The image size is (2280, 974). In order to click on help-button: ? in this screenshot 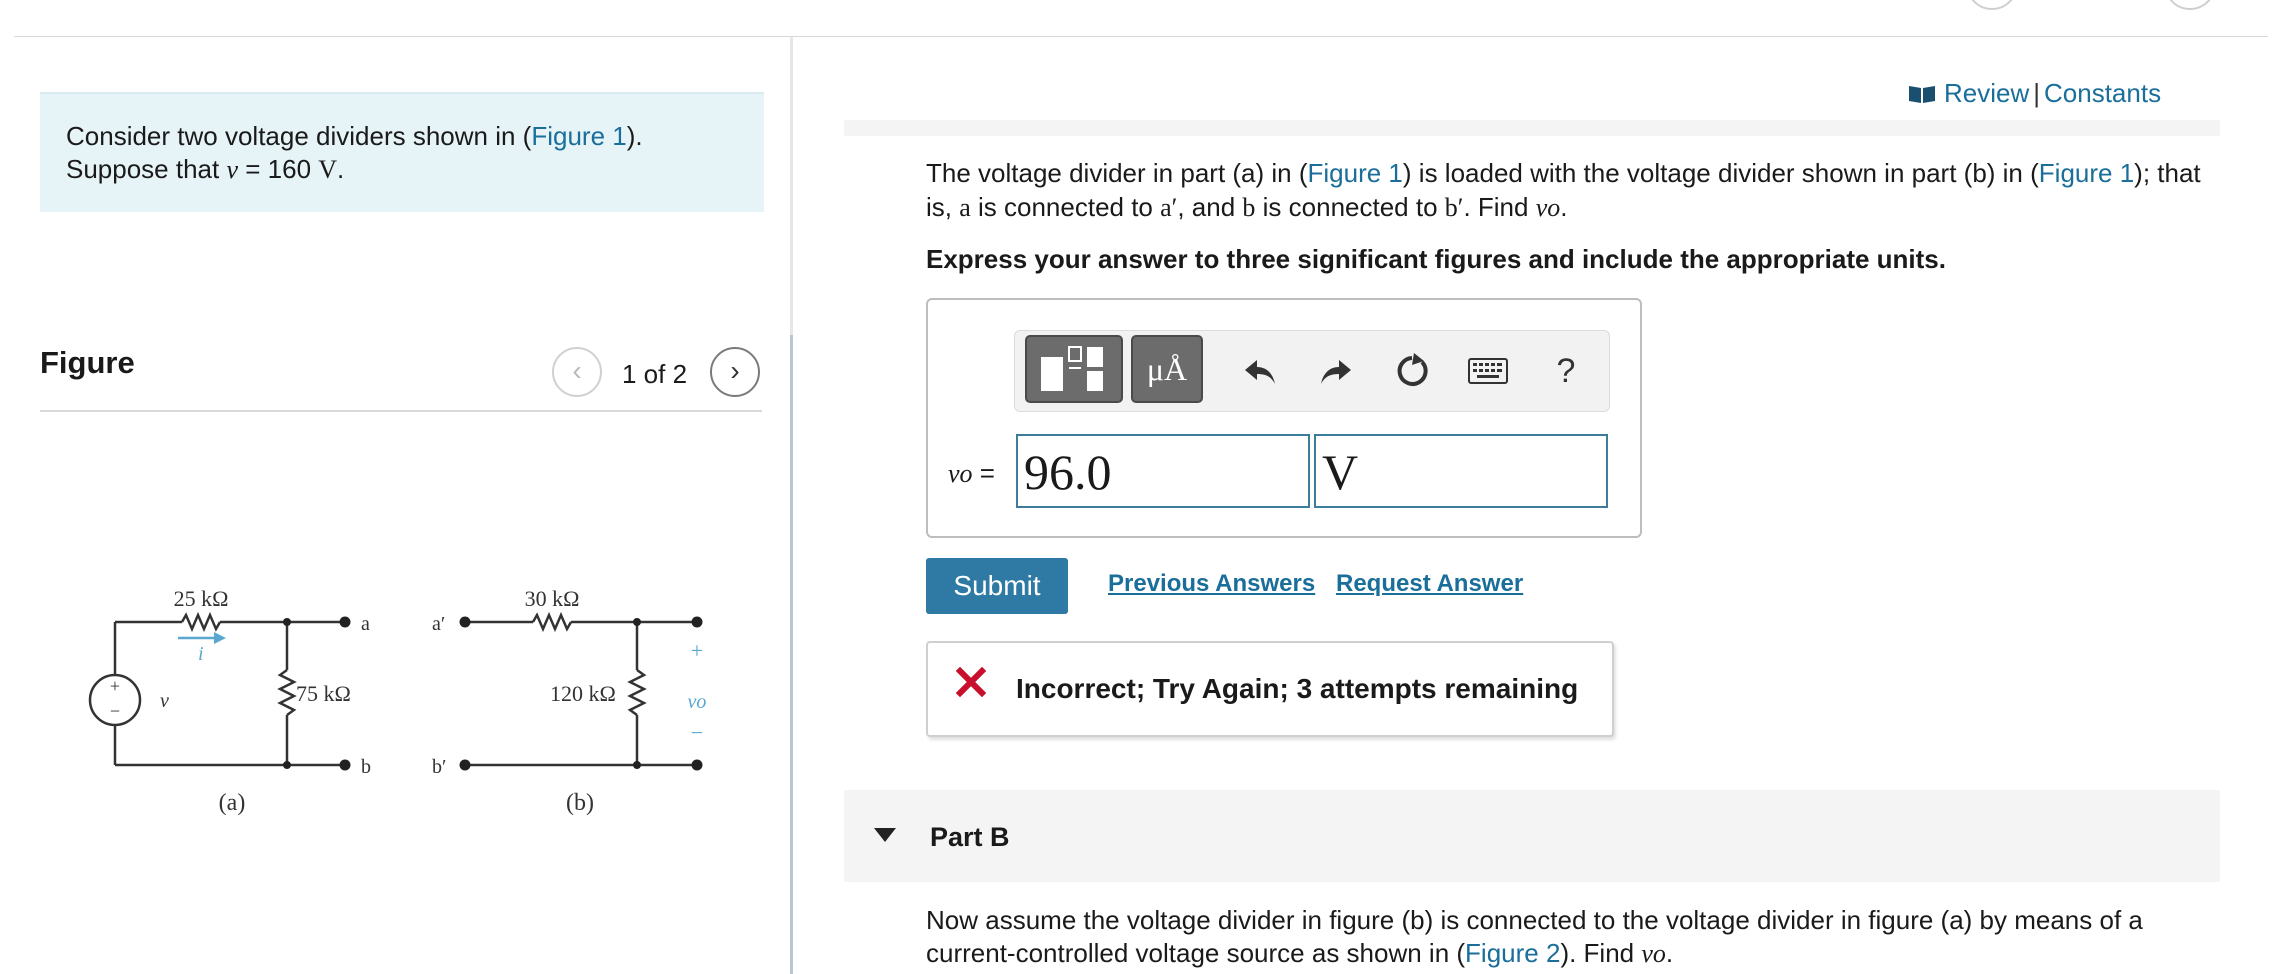, I will do `click(1566, 371)`.